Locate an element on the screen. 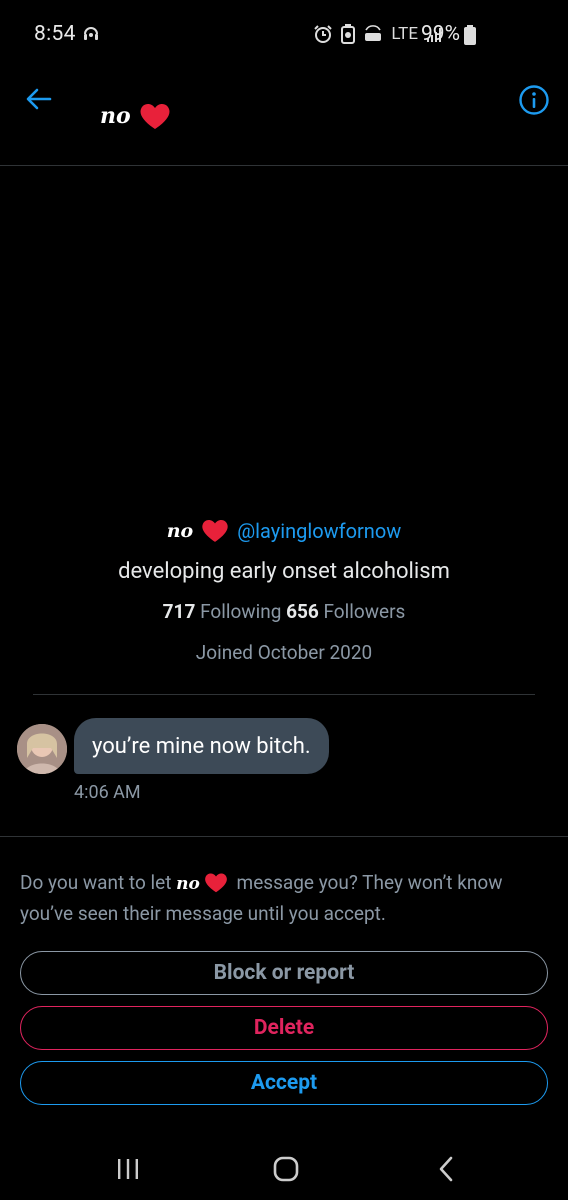 The width and height of the screenshot is (568, 1200). profile-joined-date: Joined October 2020 is located at coordinates (284, 652).